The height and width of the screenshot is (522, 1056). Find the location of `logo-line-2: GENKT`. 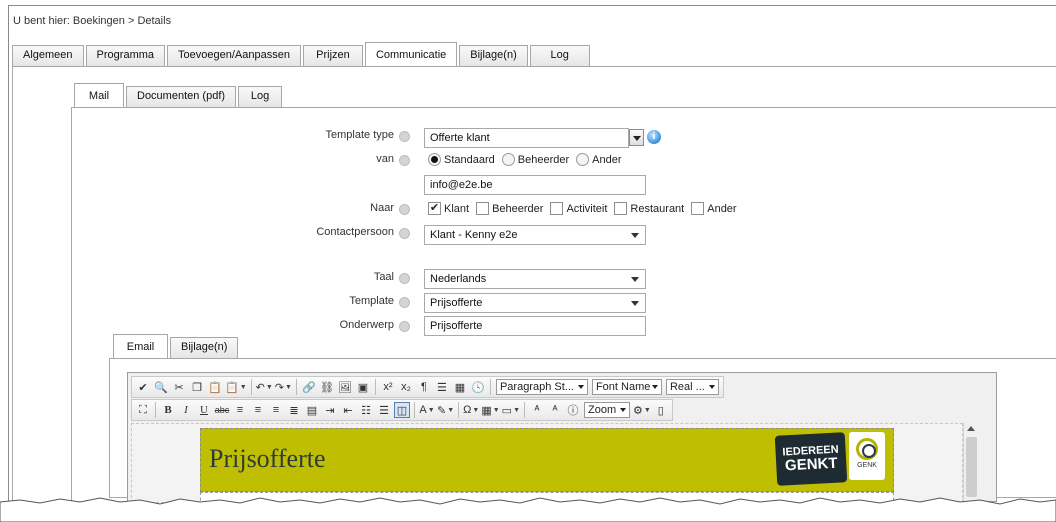

logo-line-2: GENKT is located at coordinates (811, 464).